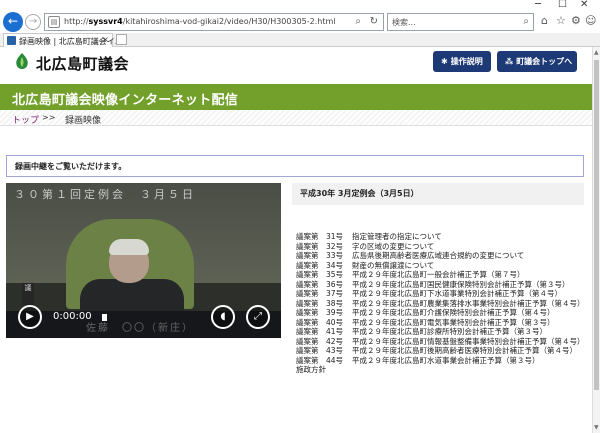 The height and width of the screenshot is (433, 600). I want to click on agenda-item: 議案第 41号 平成２９年度北広島町診療所特別会計補正予算（第３号）, so click(442, 332).